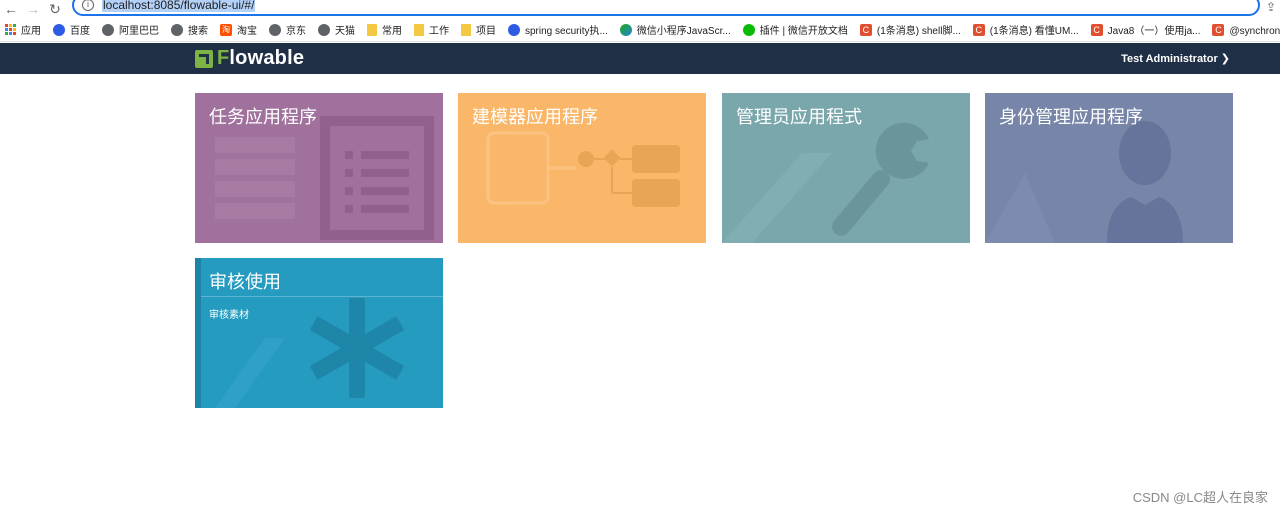 This screenshot has width=1280, height=510. What do you see at coordinates (486, 31) in the screenshot?
I see `bookmark-label: 项目` at bounding box center [486, 31].